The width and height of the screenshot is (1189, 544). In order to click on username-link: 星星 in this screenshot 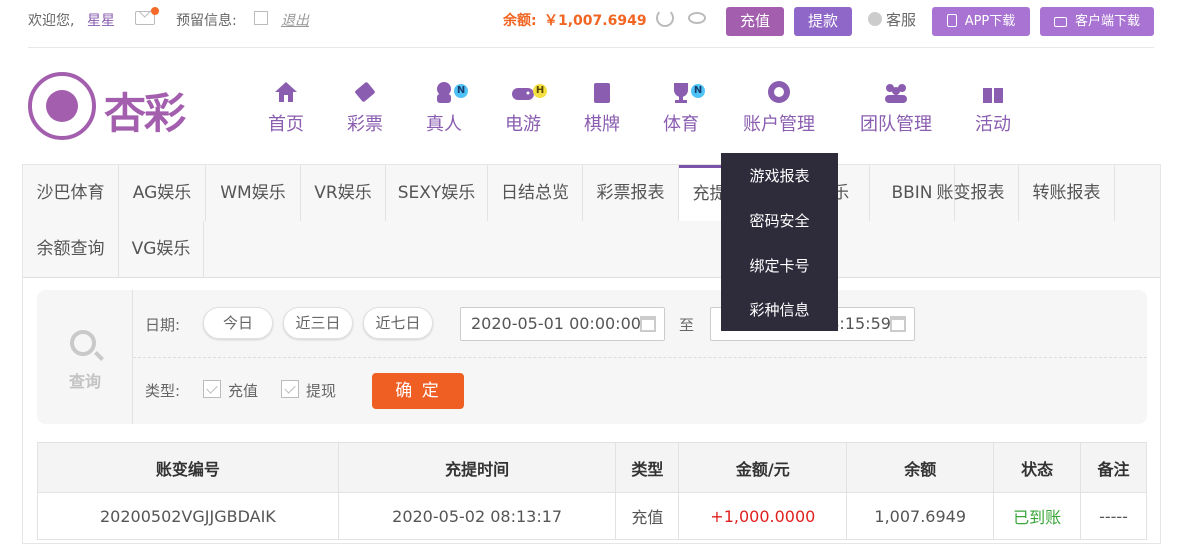, I will do `click(101, 20)`.